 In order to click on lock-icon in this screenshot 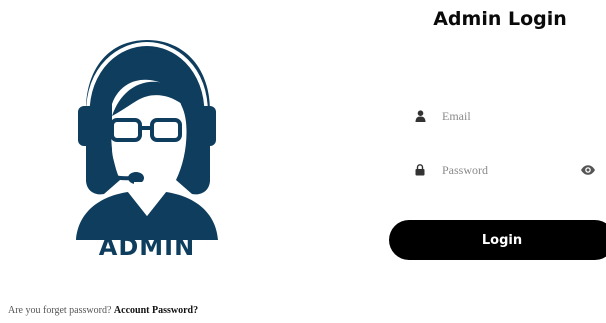, I will do `click(420, 170)`.